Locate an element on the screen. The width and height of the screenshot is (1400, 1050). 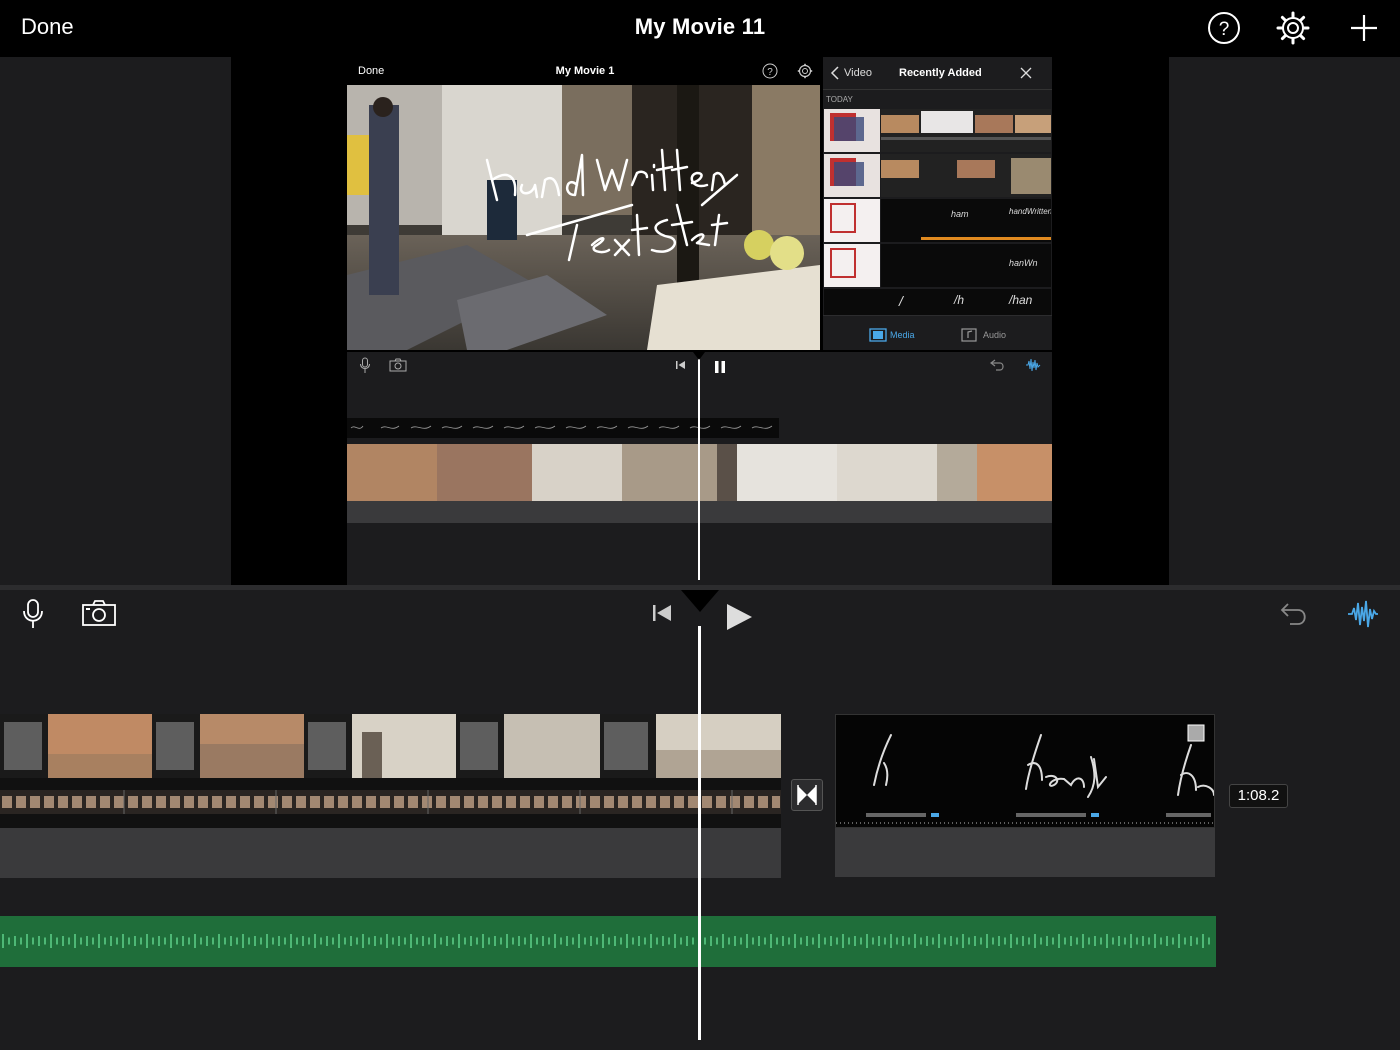
background-music-track is located at coordinates (608, 941).